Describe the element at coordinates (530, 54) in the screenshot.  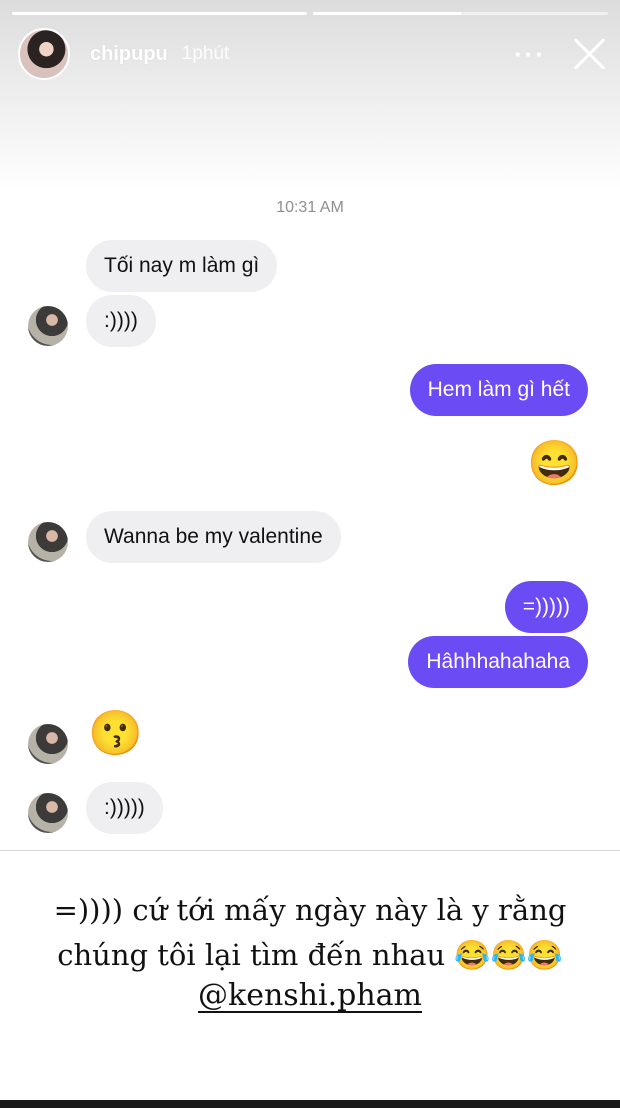
I see `more-options-icon: ···` at that location.